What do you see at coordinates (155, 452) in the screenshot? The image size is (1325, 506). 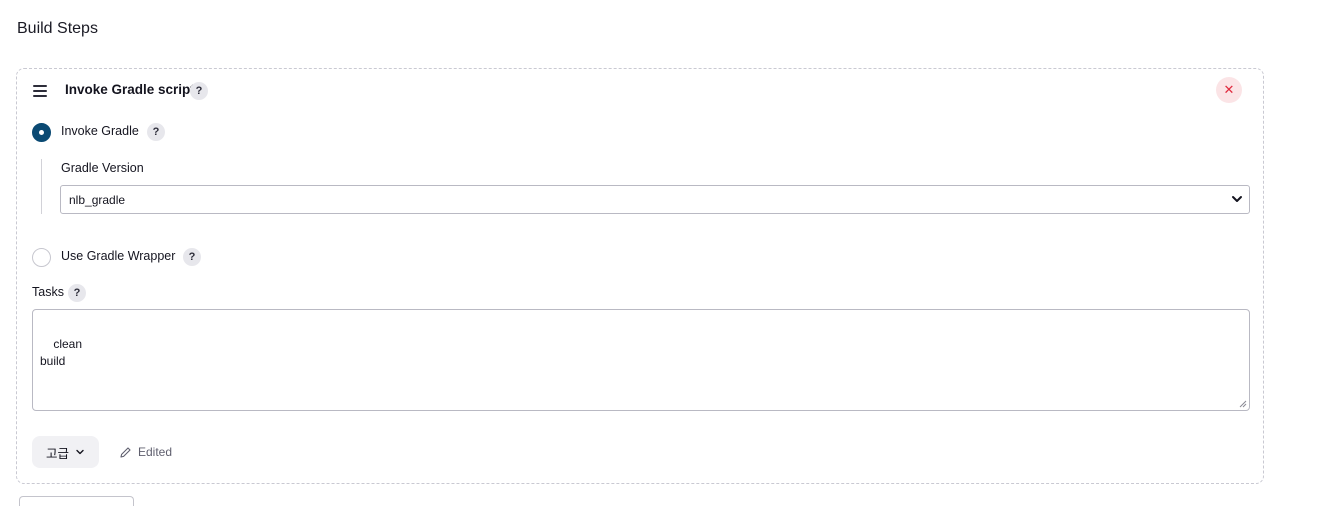 I see `edited-label: Edited` at bounding box center [155, 452].